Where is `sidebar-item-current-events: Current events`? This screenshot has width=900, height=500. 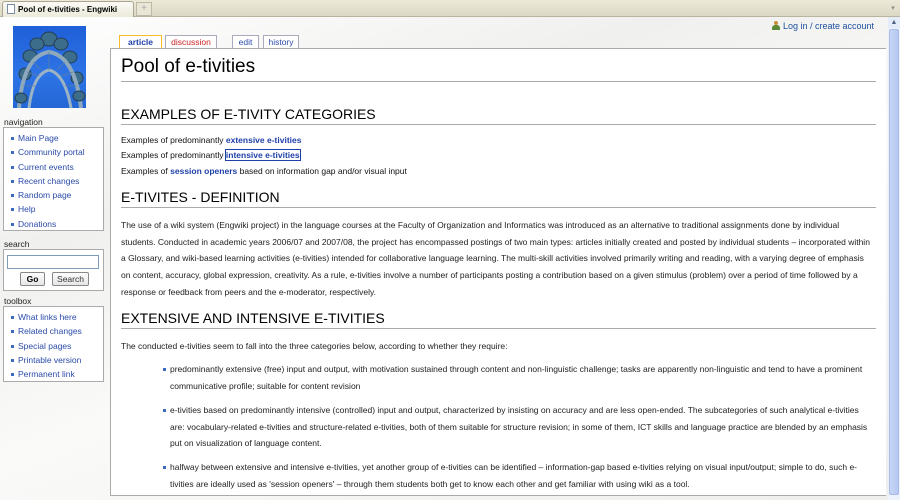 sidebar-item-current-events: Current events is located at coordinates (56, 167).